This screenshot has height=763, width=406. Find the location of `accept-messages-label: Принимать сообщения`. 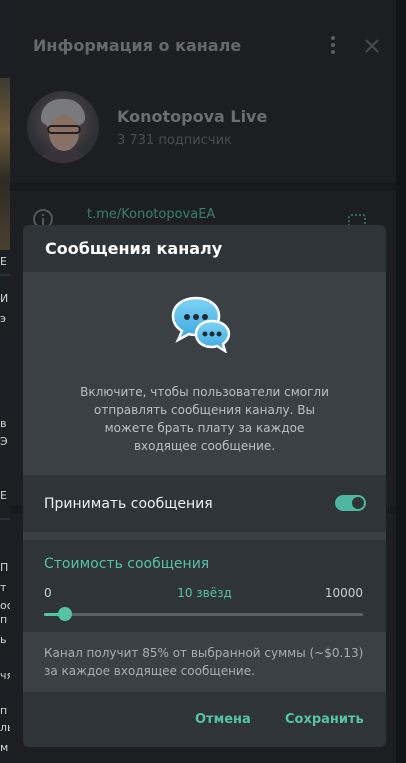

accept-messages-label: Принимать сообщения is located at coordinates (128, 504).